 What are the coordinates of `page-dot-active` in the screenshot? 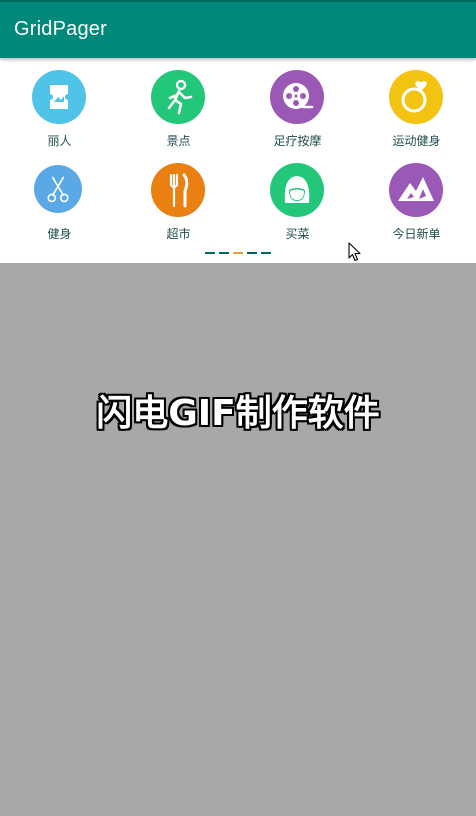 It's located at (238, 253).